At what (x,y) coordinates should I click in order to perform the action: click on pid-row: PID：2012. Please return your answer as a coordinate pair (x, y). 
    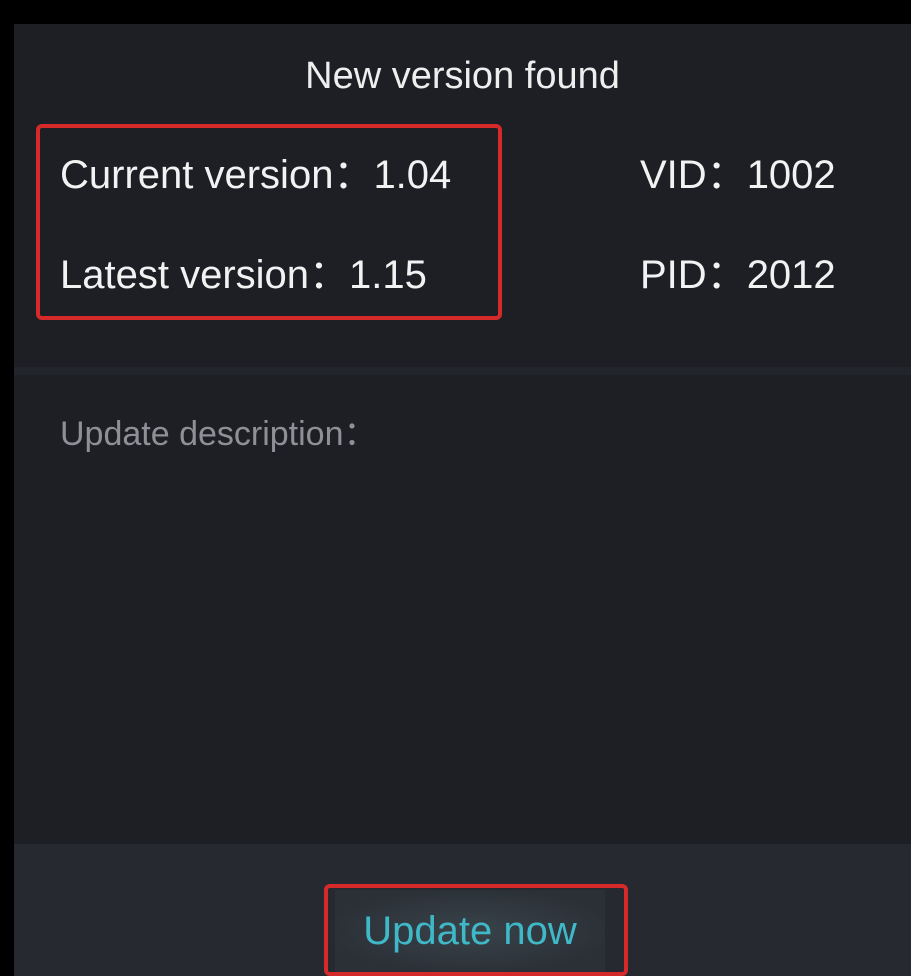
    Looking at the image, I should click on (738, 275).